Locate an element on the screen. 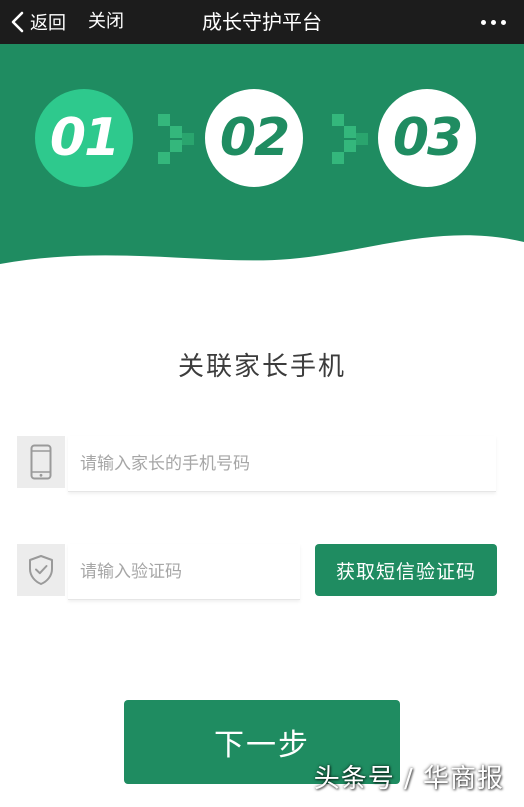  page-title: 成长守护平台 is located at coordinates (262, 22).